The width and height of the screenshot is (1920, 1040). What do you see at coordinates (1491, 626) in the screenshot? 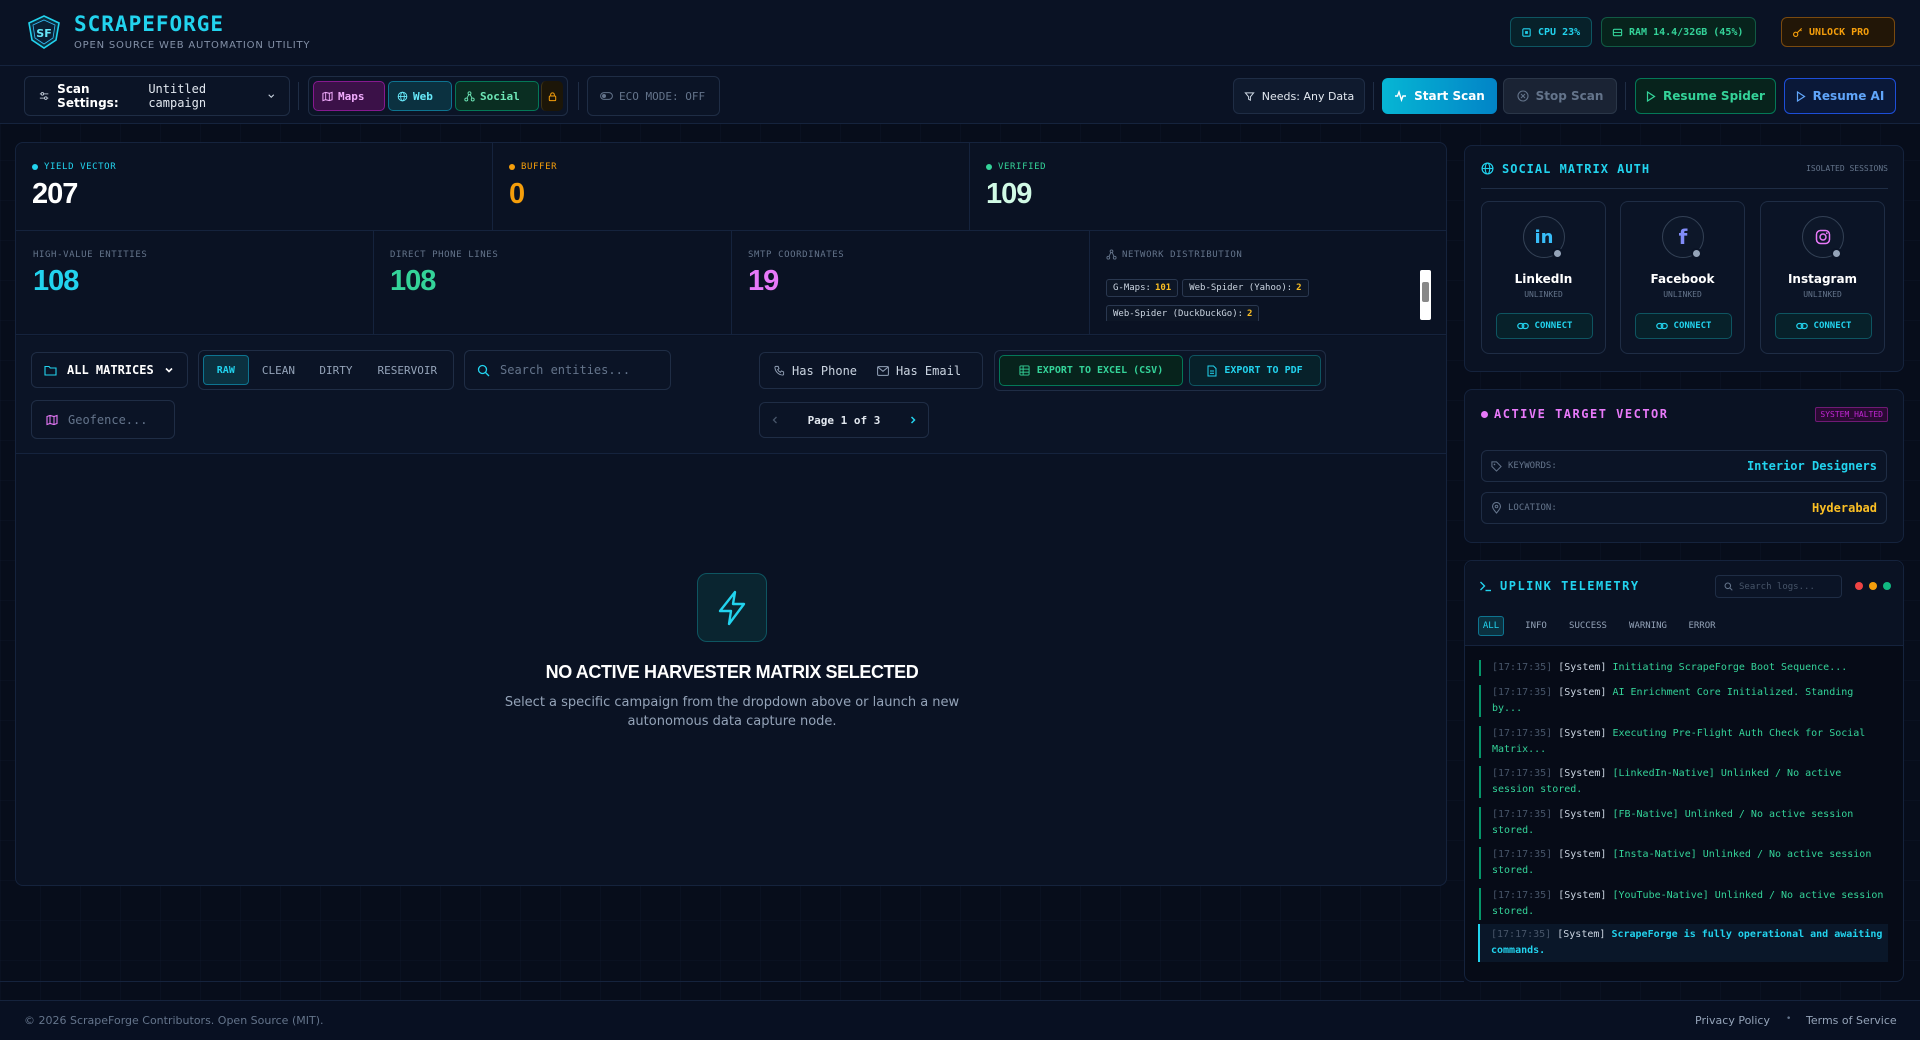
I see `log-filter-all: ALL` at bounding box center [1491, 626].